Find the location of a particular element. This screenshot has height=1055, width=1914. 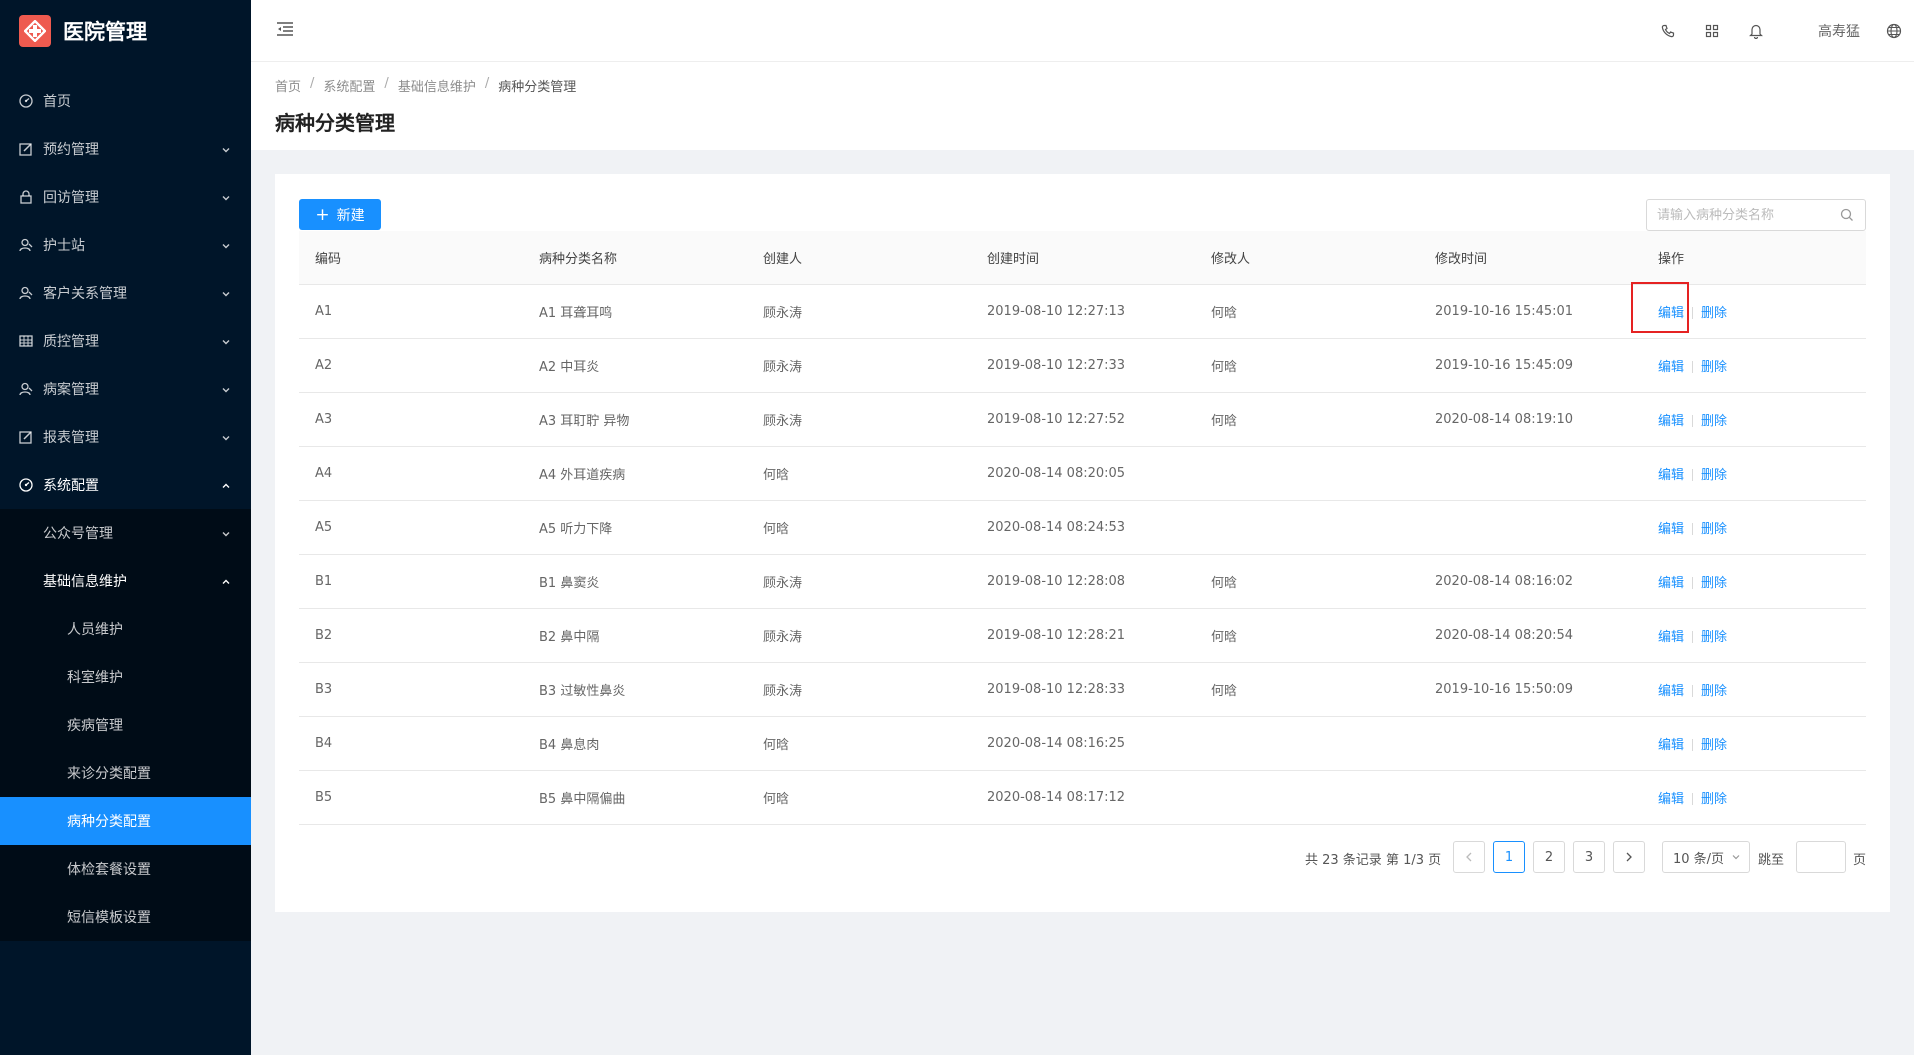

apps-icon is located at coordinates (1712, 31).